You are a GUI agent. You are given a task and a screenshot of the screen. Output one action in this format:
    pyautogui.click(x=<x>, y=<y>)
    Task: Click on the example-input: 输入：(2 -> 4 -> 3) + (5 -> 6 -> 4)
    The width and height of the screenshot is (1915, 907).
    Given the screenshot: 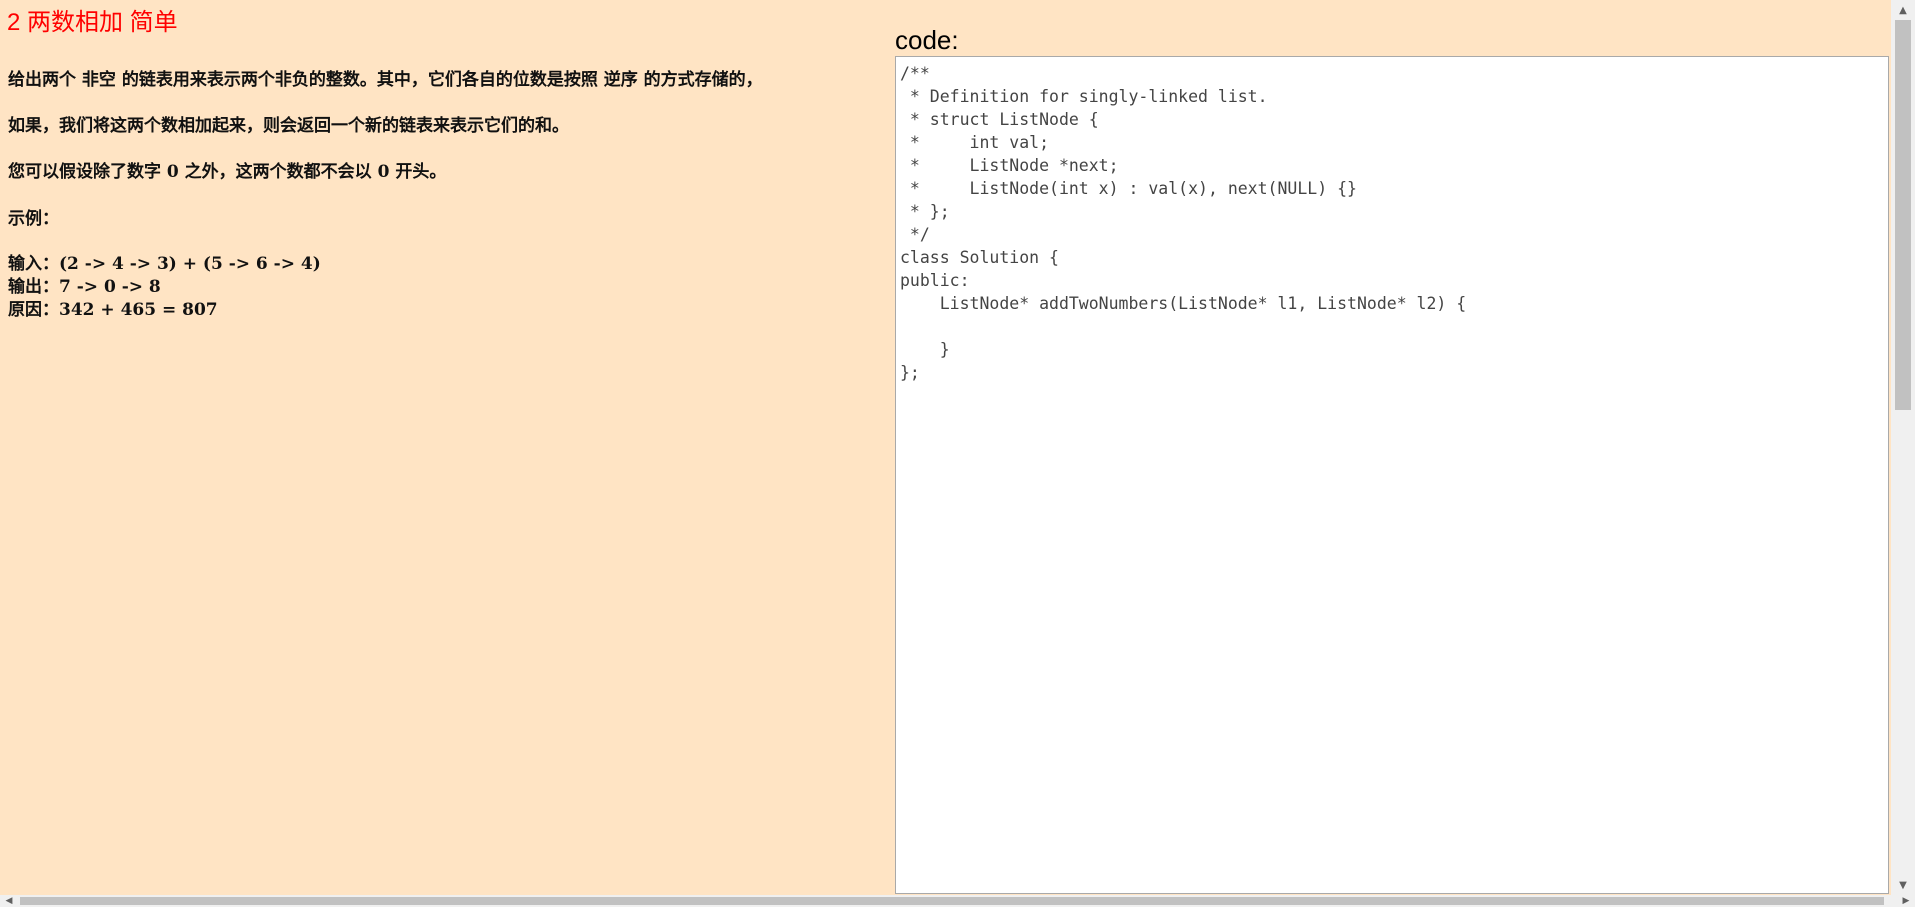 What is the action you would take?
    pyautogui.click(x=164, y=264)
    